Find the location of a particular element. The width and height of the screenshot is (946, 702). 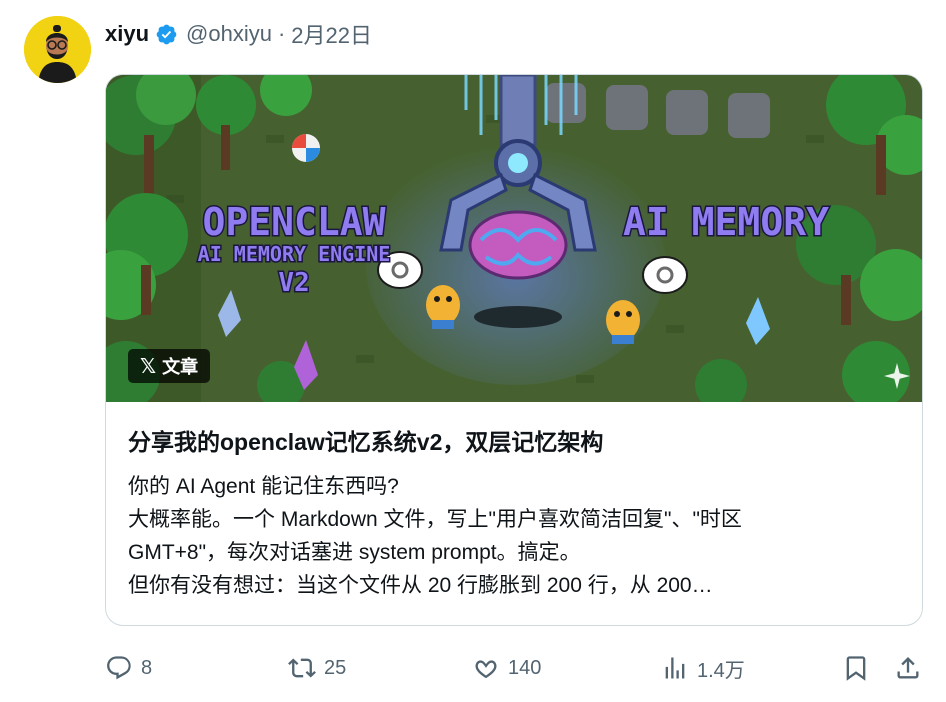

article-title: 分享我的openclaw记忆系统v2，双层记忆架构 is located at coordinates (514, 442).